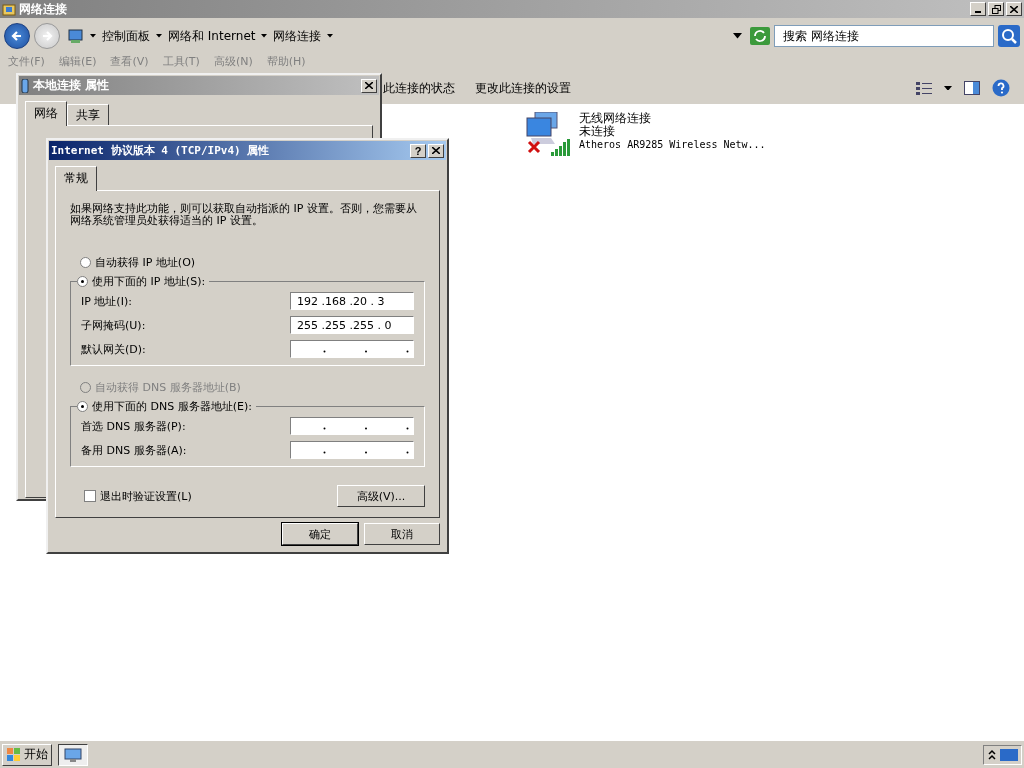  I want to click on command-link: 此连接的状态, so click(419, 88).